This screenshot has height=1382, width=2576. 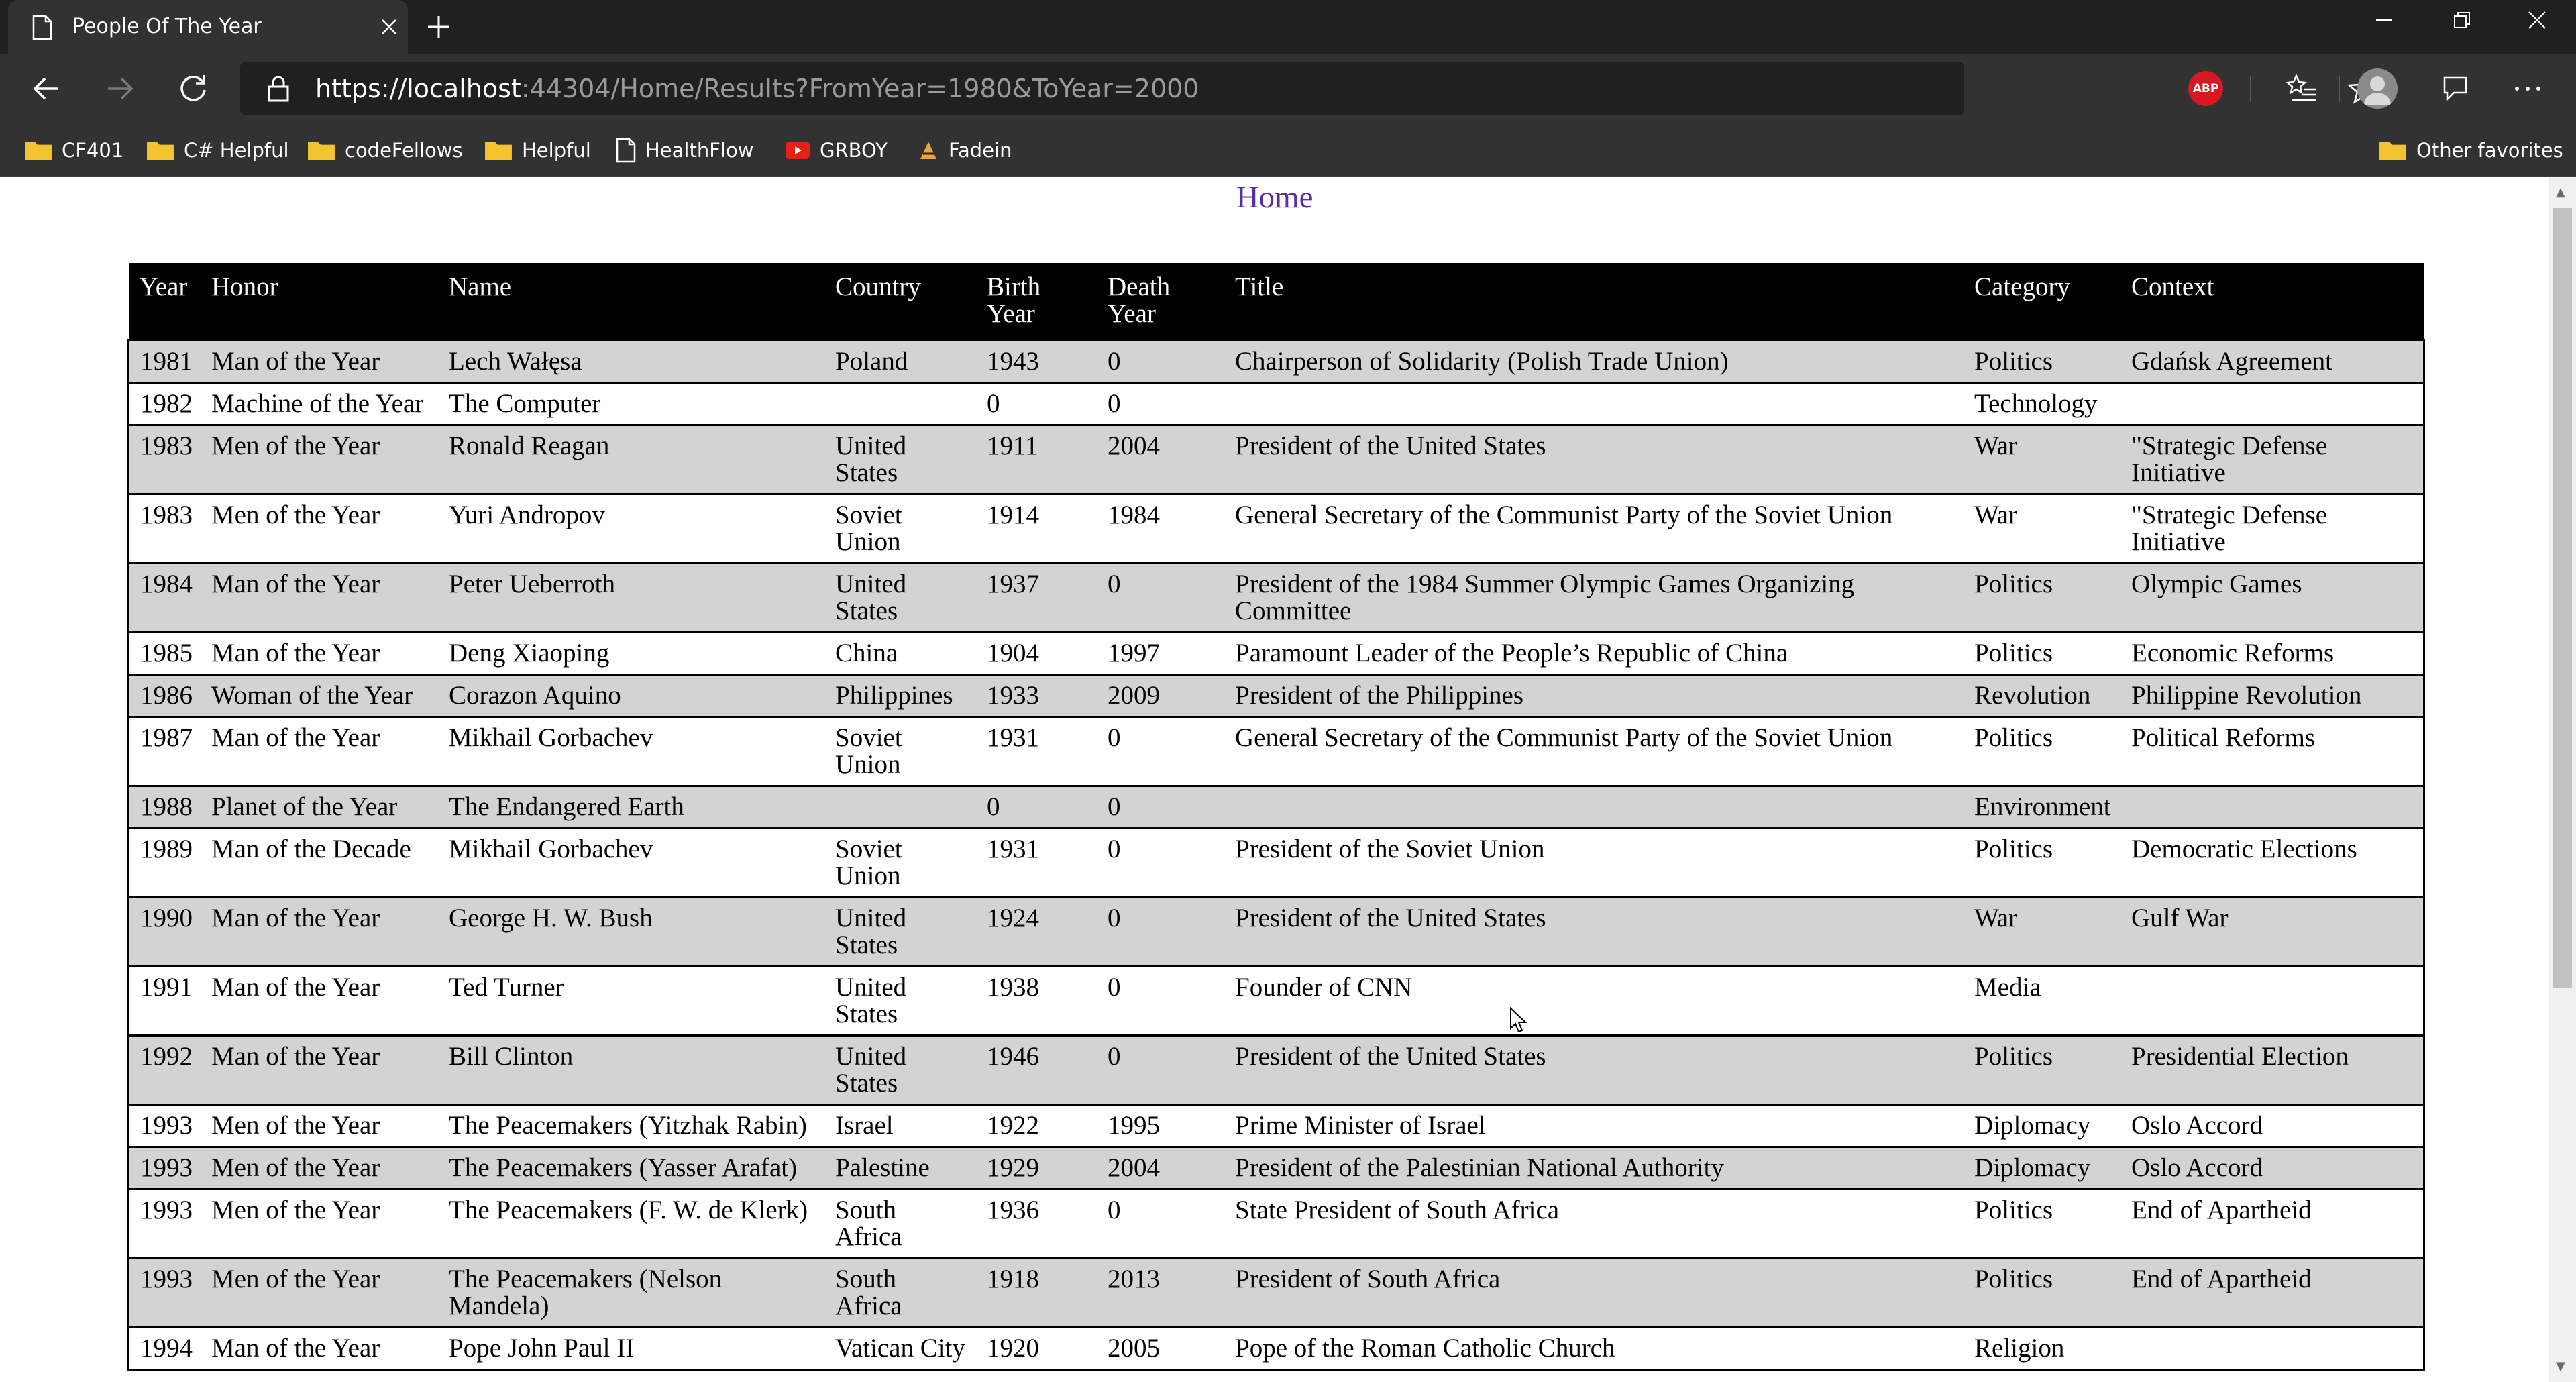 What do you see at coordinates (389, 26) in the screenshot?
I see `close-tab-icon` at bounding box center [389, 26].